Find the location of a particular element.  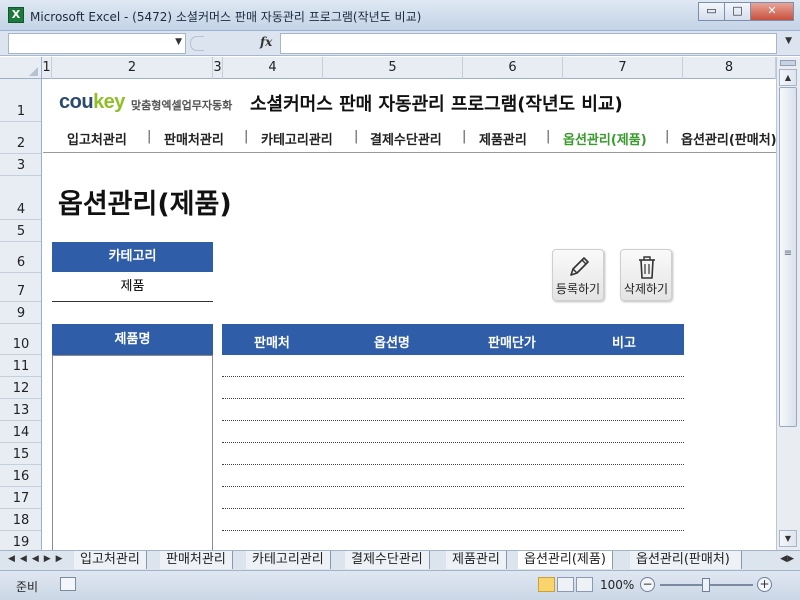

delete-button: 삭제하기 is located at coordinates (646, 275).